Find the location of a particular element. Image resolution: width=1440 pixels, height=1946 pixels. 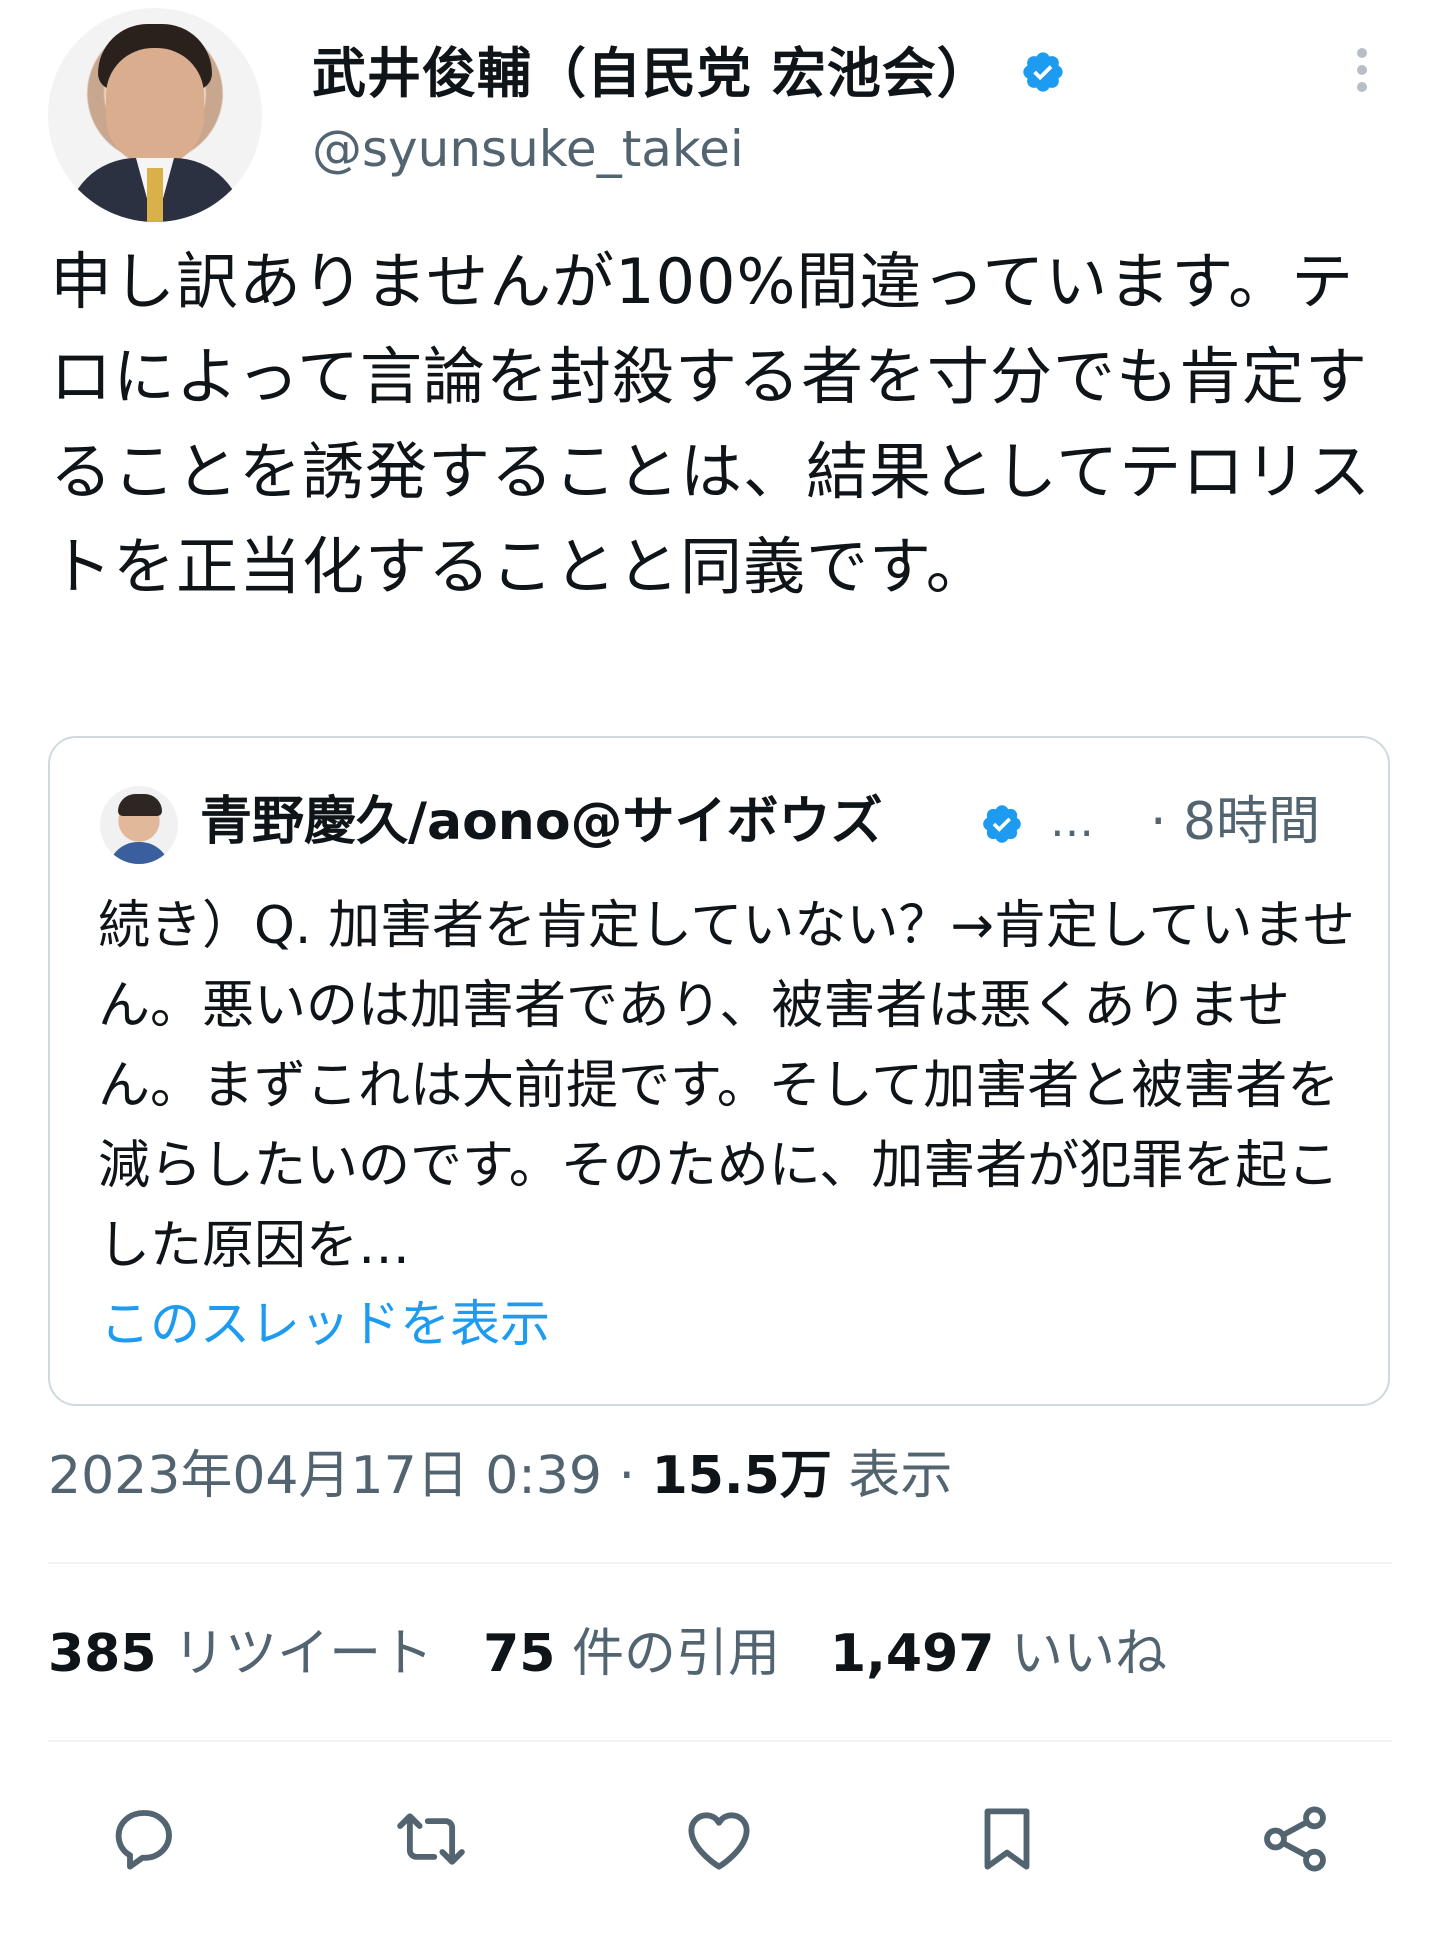

quoted-verified-badge-icon is located at coordinates (1002, 826).